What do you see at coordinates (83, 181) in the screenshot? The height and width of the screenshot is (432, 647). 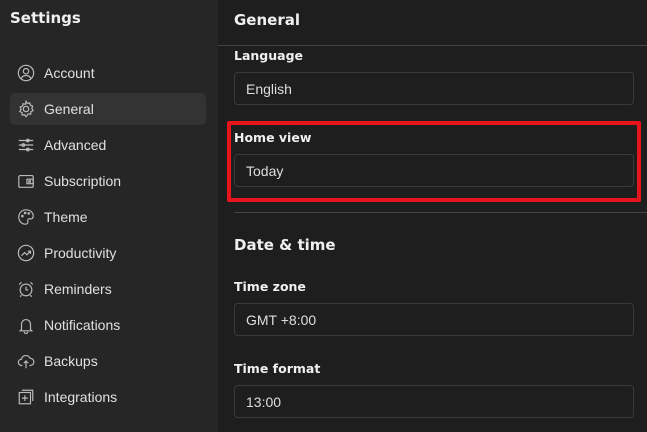 I see `sidebar-item-label: Subscription` at bounding box center [83, 181].